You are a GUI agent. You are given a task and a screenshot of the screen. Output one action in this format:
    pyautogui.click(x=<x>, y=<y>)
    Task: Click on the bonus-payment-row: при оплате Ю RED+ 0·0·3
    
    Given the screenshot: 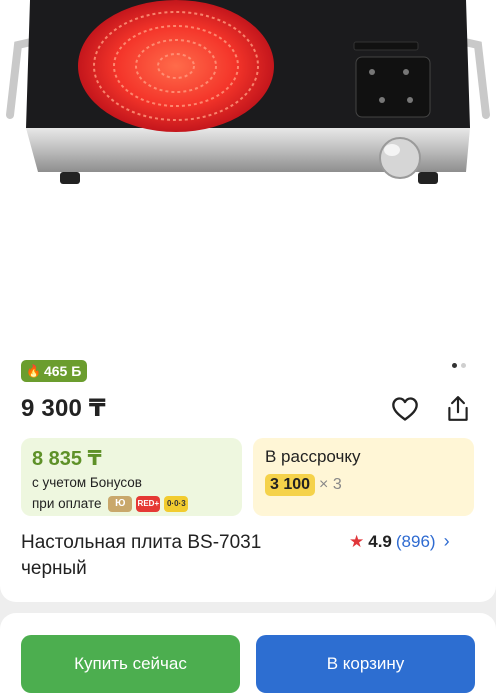 What is the action you would take?
    pyautogui.click(x=131, y=504)
    